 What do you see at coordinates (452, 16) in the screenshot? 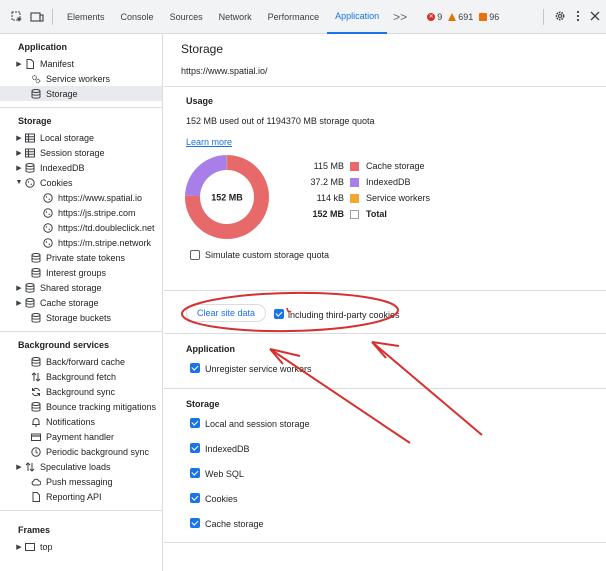
I see `warning-icon` at bounding box center [452, 16].